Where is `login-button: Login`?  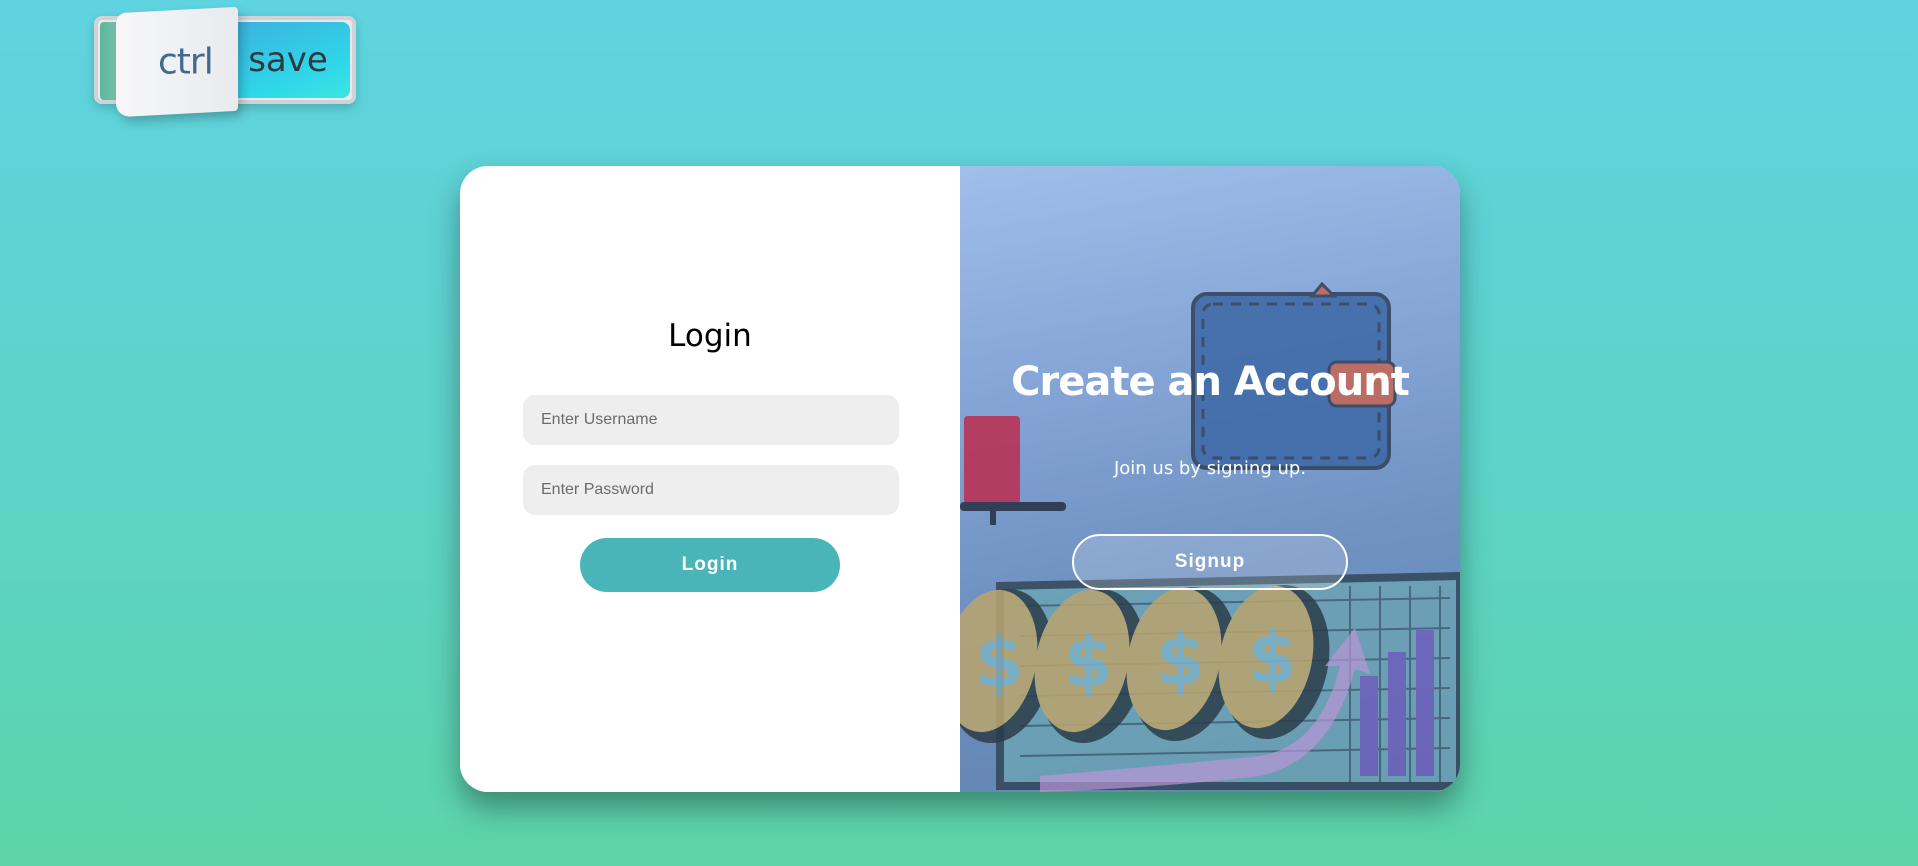
login-button: Login is located at coordinates (710, 565).